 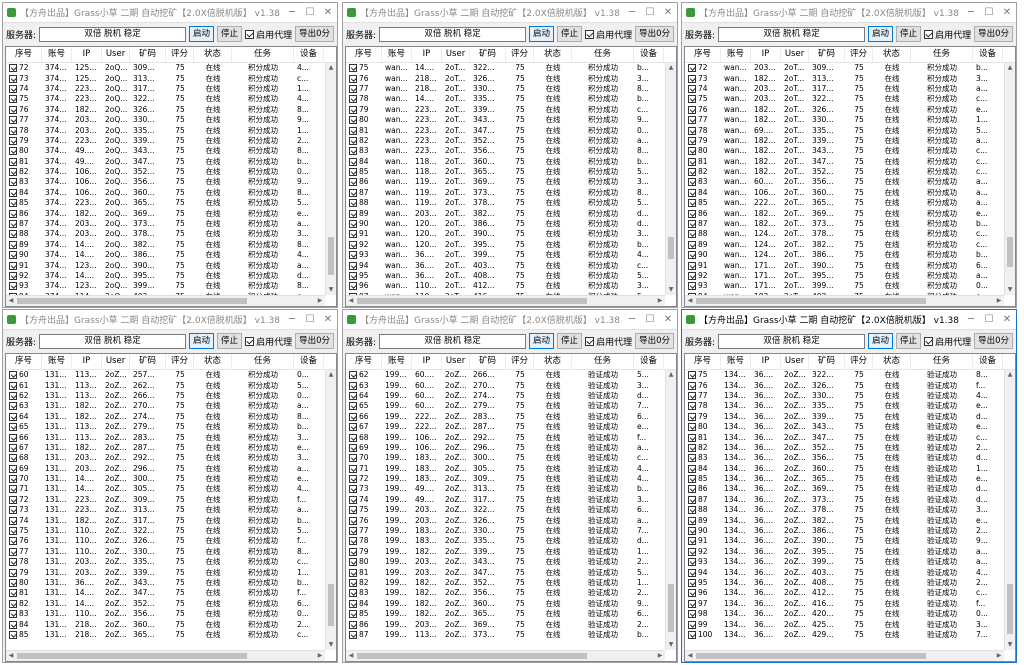 I want to click on column-header: 状态, so click(x=892, y=361).